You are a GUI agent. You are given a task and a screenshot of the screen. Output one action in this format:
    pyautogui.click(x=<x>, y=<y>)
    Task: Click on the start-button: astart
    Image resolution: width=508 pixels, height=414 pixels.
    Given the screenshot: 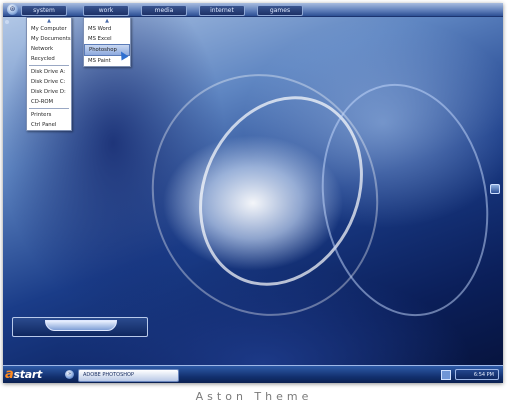 What is the action you would take?
    pyautogui.click(x=26, y=375)
    